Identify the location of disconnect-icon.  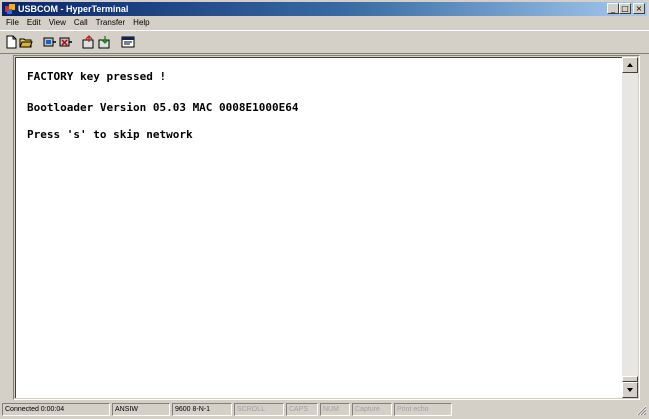
(66, 42).